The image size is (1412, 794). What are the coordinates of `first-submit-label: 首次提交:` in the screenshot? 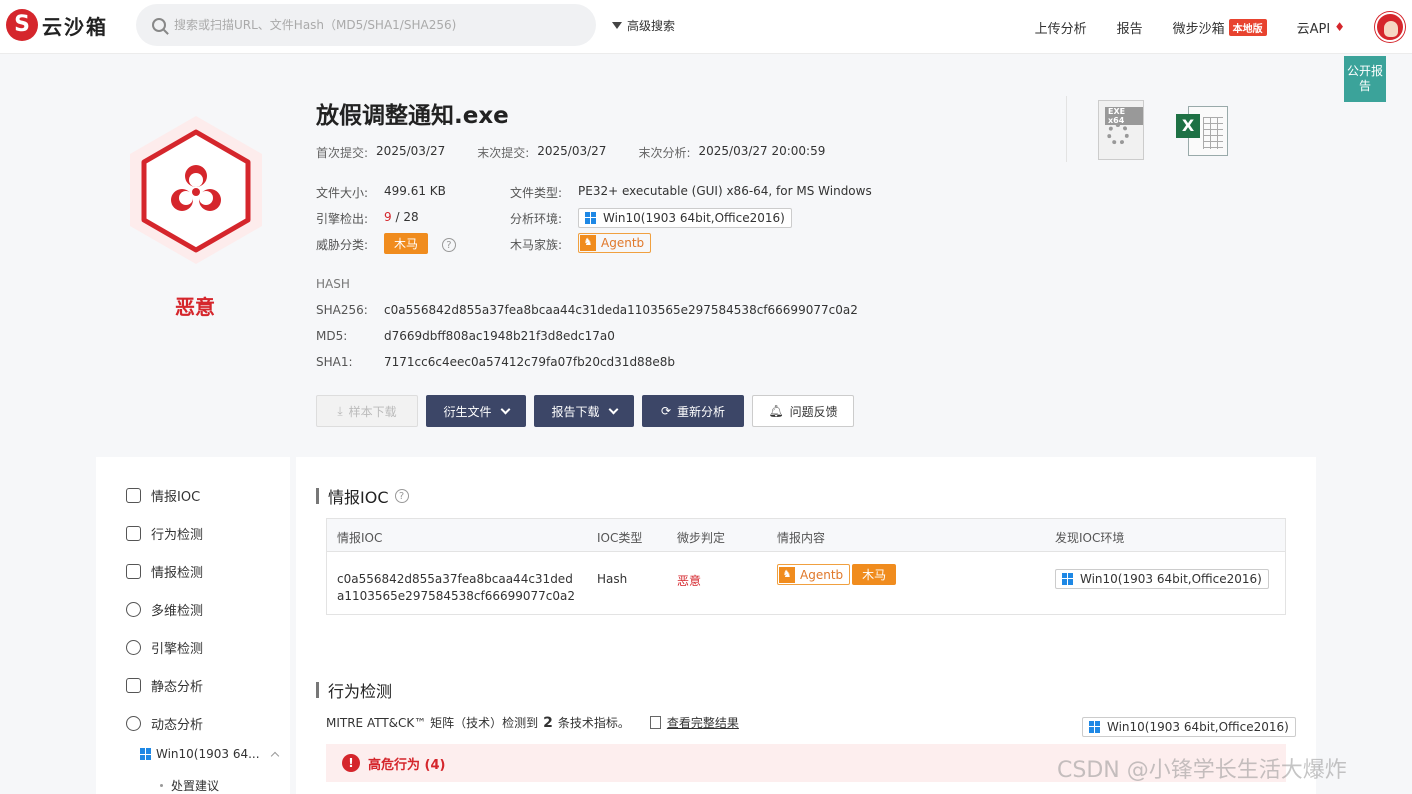 It's located at (342, 153).